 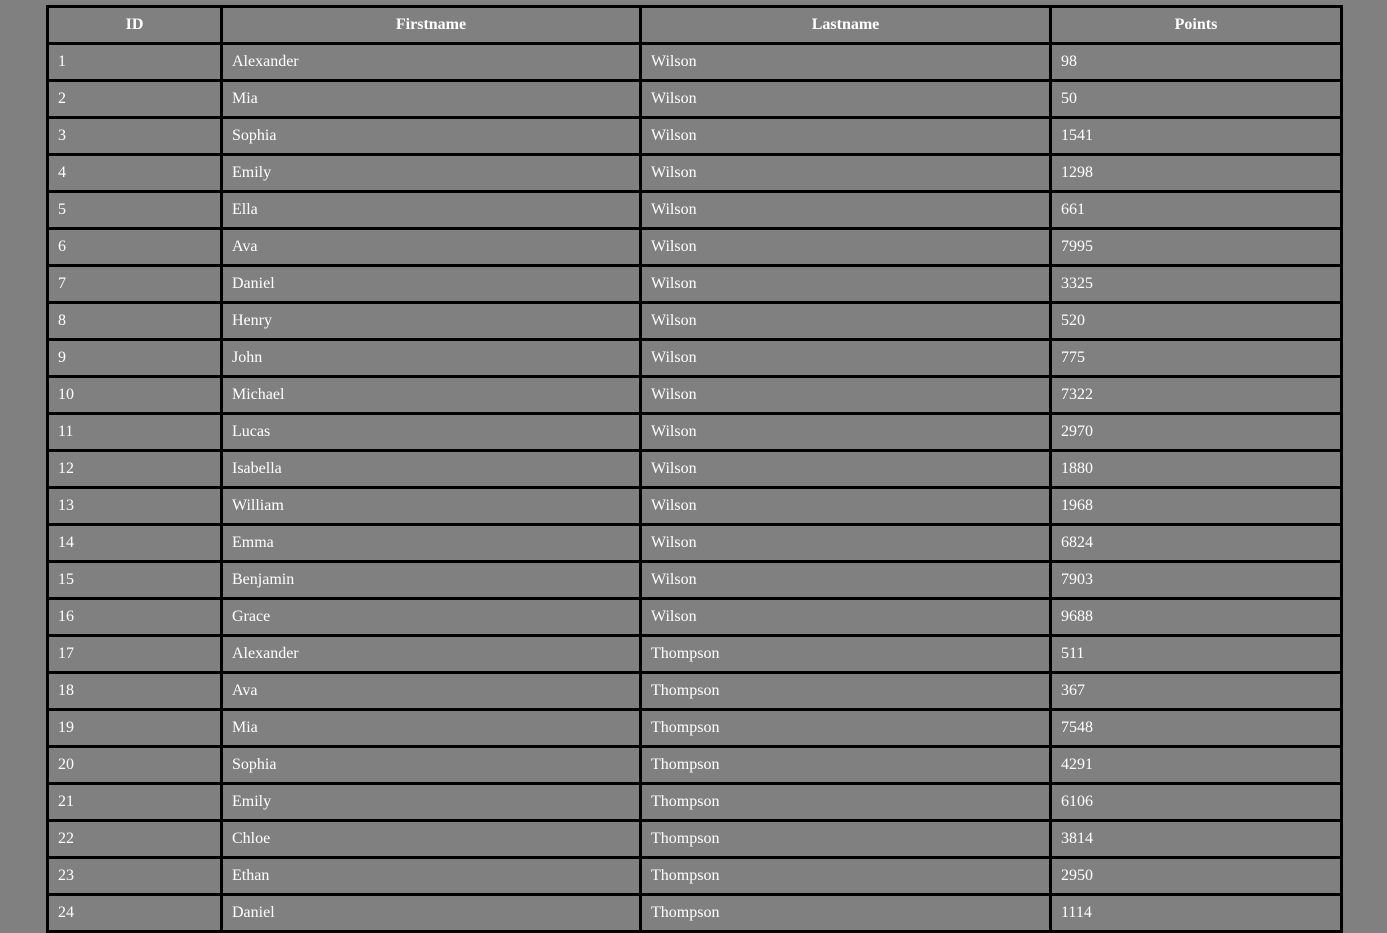 I want to click on cell-points: 2970, so click(x=1196, y=432).